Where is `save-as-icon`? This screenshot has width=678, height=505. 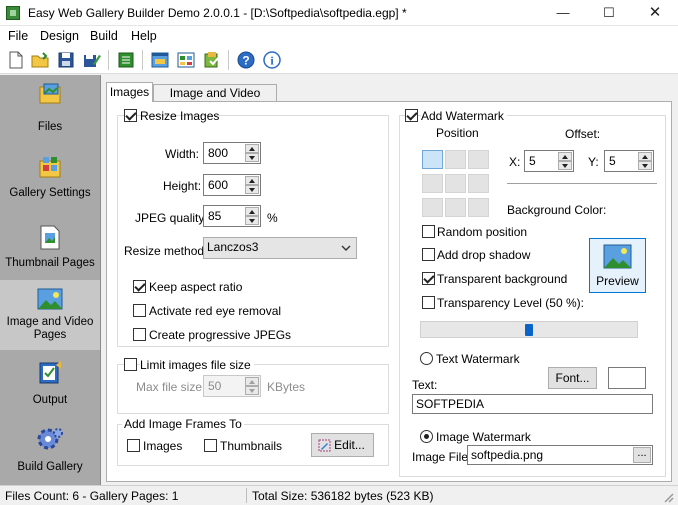 save-as-icon is located at coordinates (92, 60).